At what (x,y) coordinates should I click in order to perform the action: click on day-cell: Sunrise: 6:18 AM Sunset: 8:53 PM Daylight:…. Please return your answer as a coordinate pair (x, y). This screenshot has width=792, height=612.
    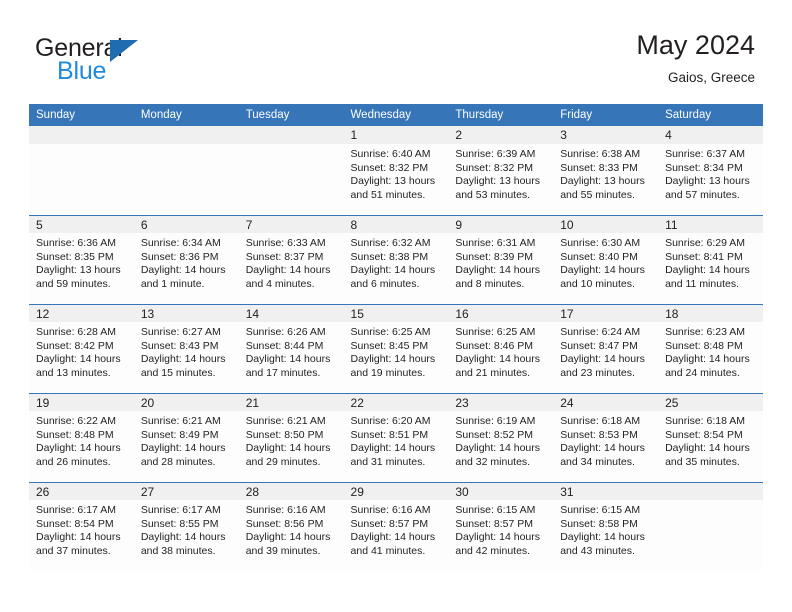
    Looking at the image, I should click on (606, 446).